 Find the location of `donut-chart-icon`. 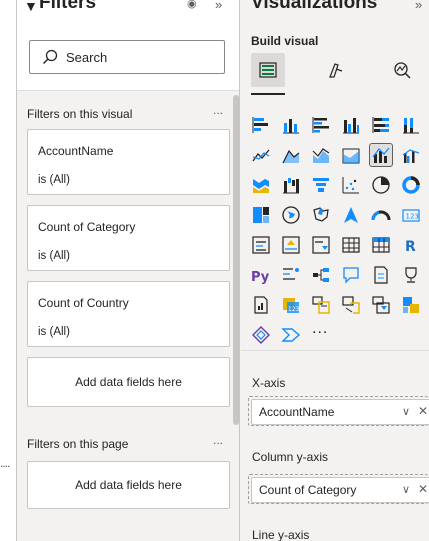

donut-chart-icon is located at coordinates (411, 185).